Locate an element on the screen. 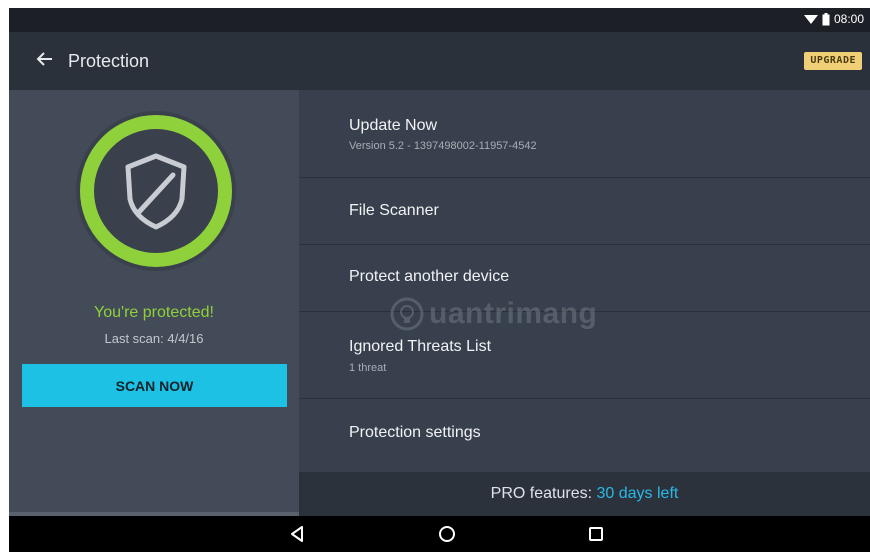 Image resolution: width=870 pixels, height=552 pixels. menu-item-subtitle: Version 5.2 - 1397498002-11957-4542 is located at coordinates (443, 146).